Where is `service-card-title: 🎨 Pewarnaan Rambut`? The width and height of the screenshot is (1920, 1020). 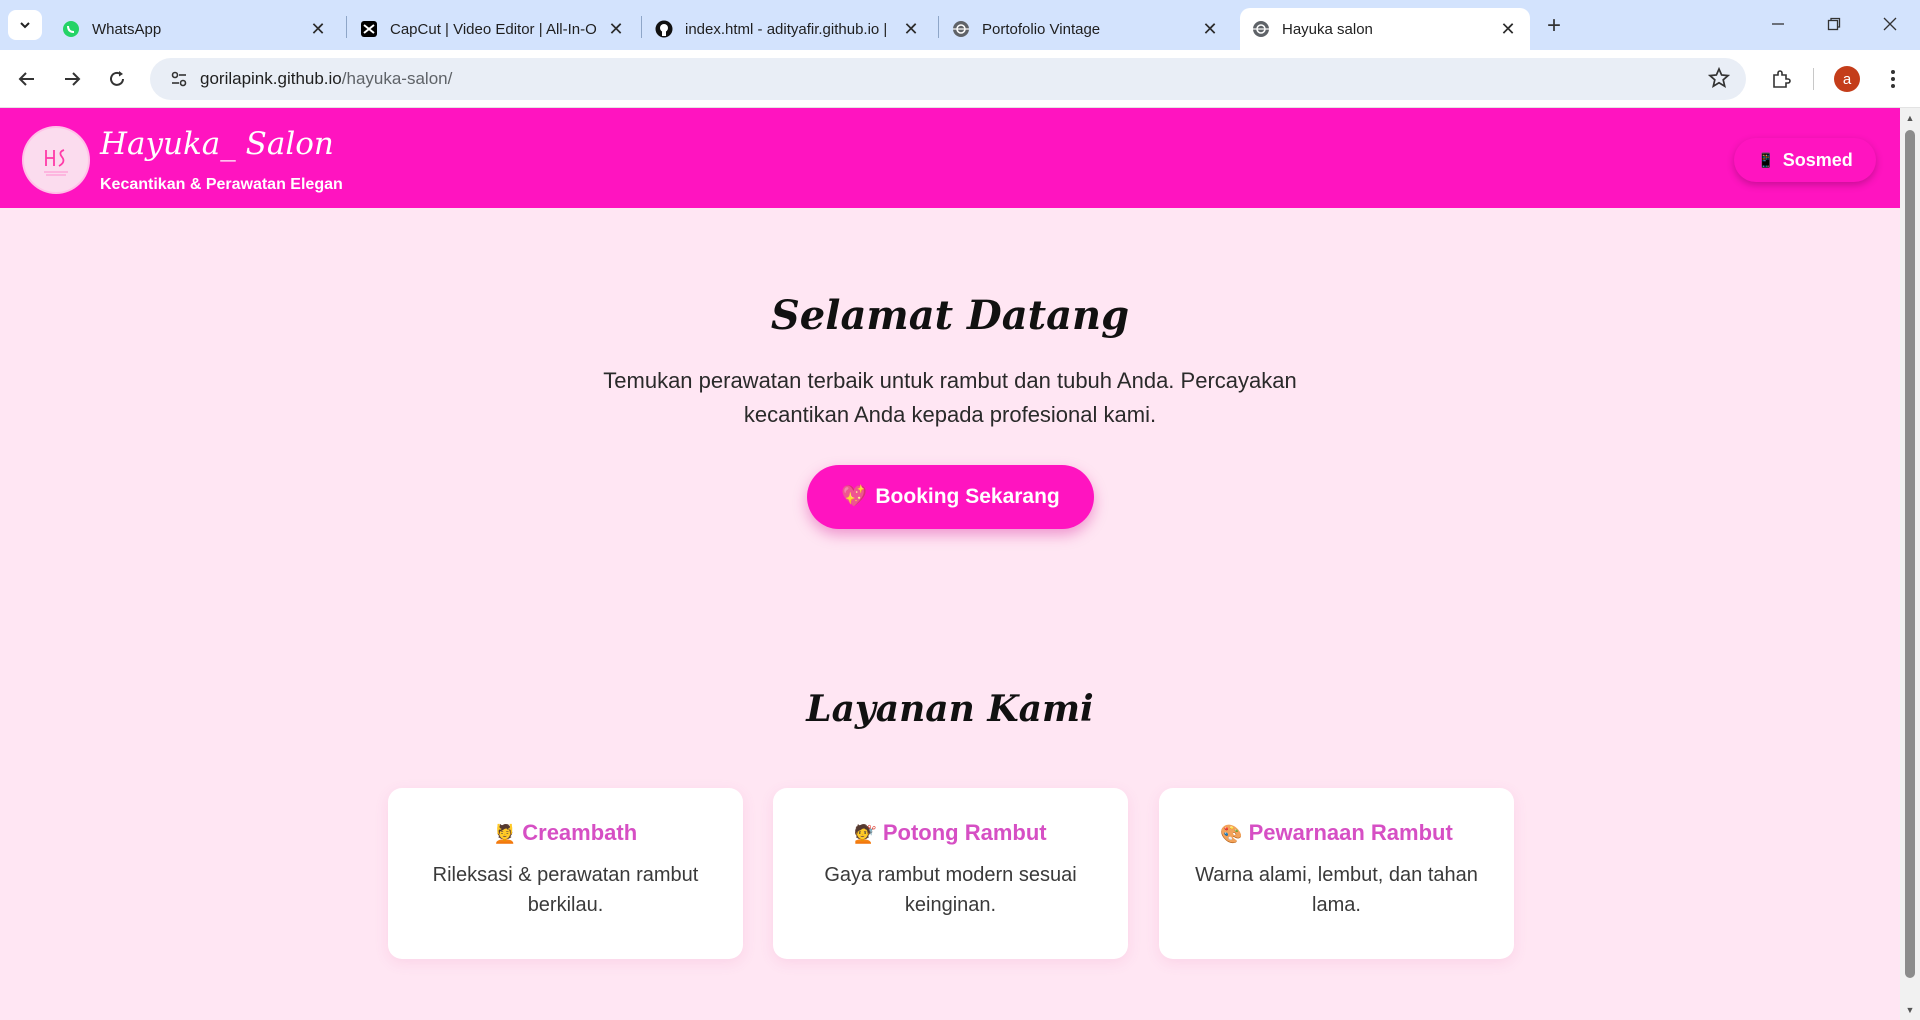 service-card-title: 🎨 Pewarnaan Rambut is located at coordinates (1336, 833).